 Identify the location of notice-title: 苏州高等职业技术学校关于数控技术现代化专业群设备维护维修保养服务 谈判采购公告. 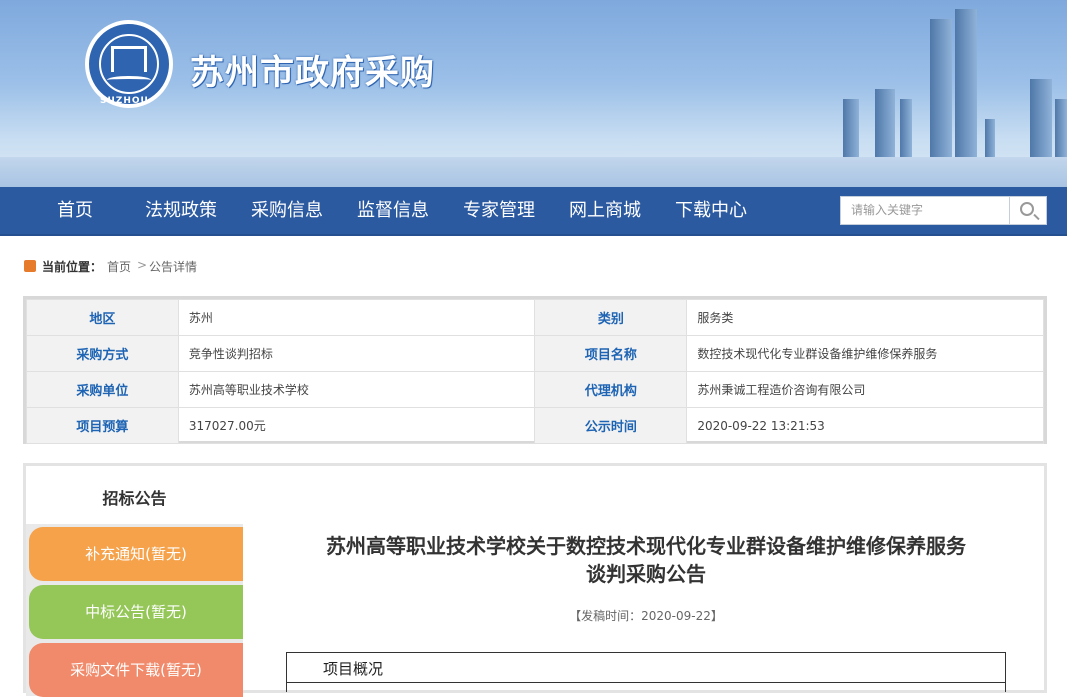
(646, 560).